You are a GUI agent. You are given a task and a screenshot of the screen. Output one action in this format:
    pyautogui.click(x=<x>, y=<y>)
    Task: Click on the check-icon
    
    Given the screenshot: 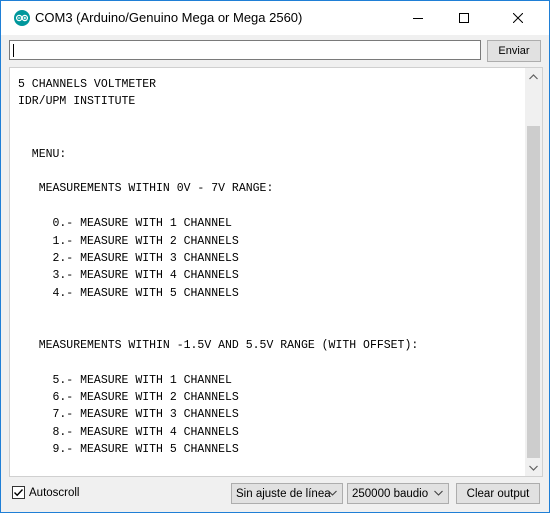 What is the action you would take?
    pyautogui.click(x=19, y=493)
    